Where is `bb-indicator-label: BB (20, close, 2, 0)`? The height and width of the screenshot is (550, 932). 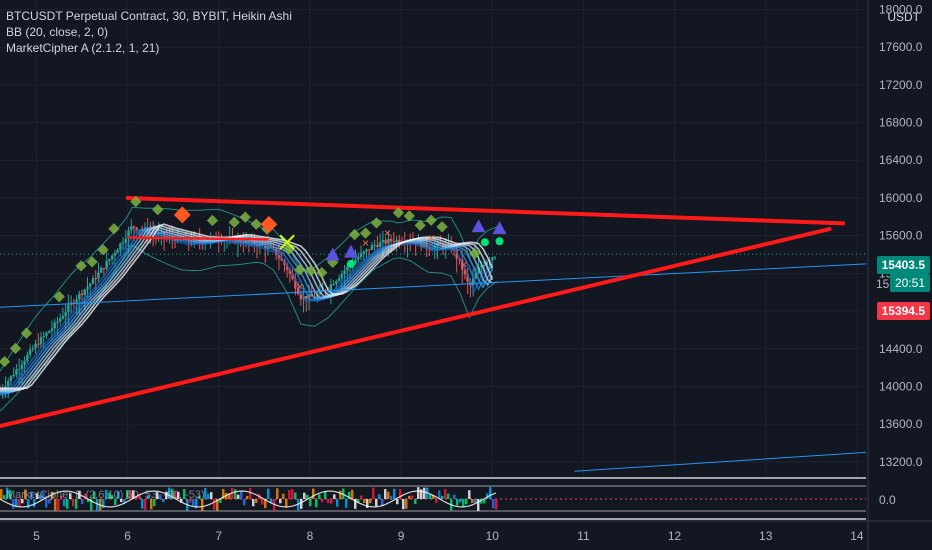
bb-indicator-label: BB (20, close, 2, 0) is located at coordinates (149, 32).